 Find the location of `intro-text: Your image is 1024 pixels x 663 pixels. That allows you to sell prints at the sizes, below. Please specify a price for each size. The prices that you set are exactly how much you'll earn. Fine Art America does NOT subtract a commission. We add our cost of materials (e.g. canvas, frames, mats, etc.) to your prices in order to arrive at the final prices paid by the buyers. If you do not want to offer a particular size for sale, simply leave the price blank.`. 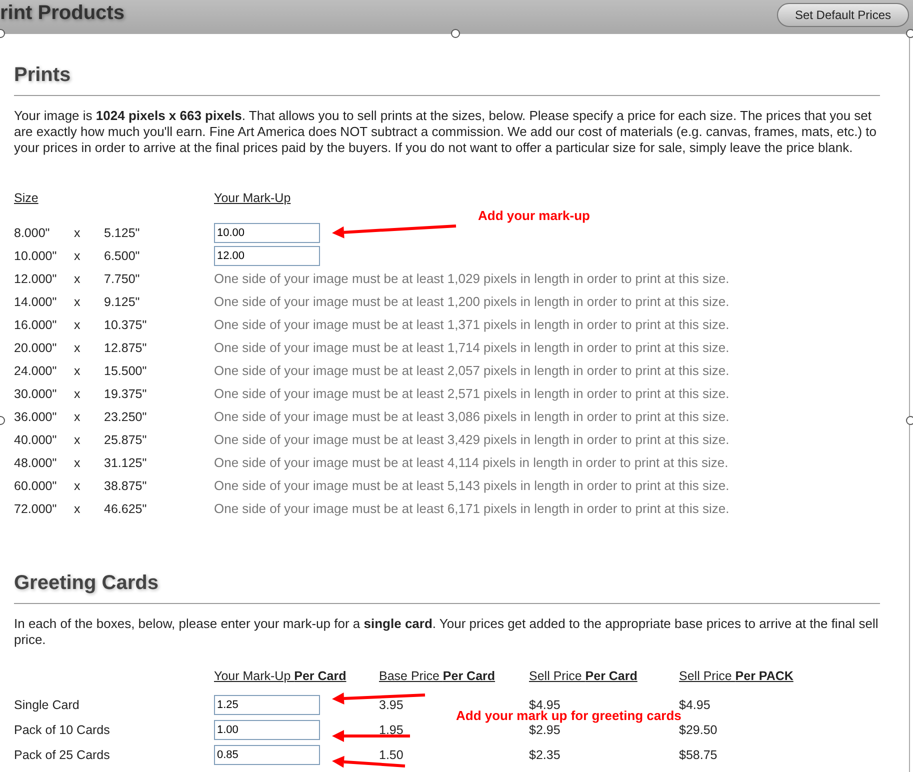

intro-text: Your image is 1024 pixels x 663 pixels. That allows you to sell prints at the sizes, below. Please specify a price for each size. The prices that you set are exactly how much you'll earn. Fine Art America does NOT subtract a commission. We add our cost of materials (e.g. canvas, frames, mats, etc.) to your prices in order to arrive at the final prices paid by the buyers. If you do not want to offer a particular size for sale, simply leave the price blank. is located at coordinates (446, 132).